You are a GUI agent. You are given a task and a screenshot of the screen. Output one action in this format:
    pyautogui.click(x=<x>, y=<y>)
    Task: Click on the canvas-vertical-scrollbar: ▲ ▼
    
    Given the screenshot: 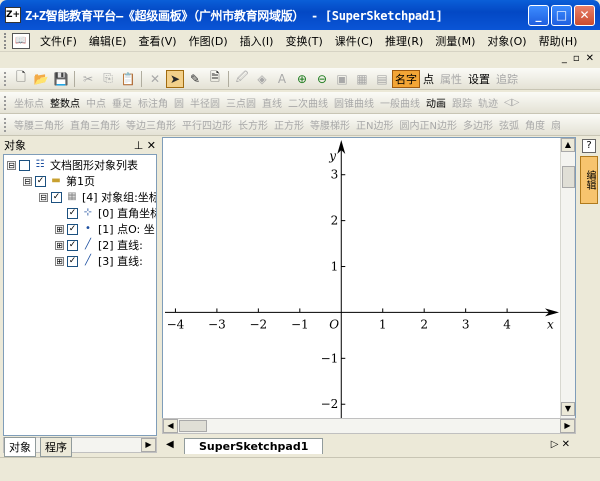 What is the action you would take?
    pyautogui.click(x=567, y=278)
    